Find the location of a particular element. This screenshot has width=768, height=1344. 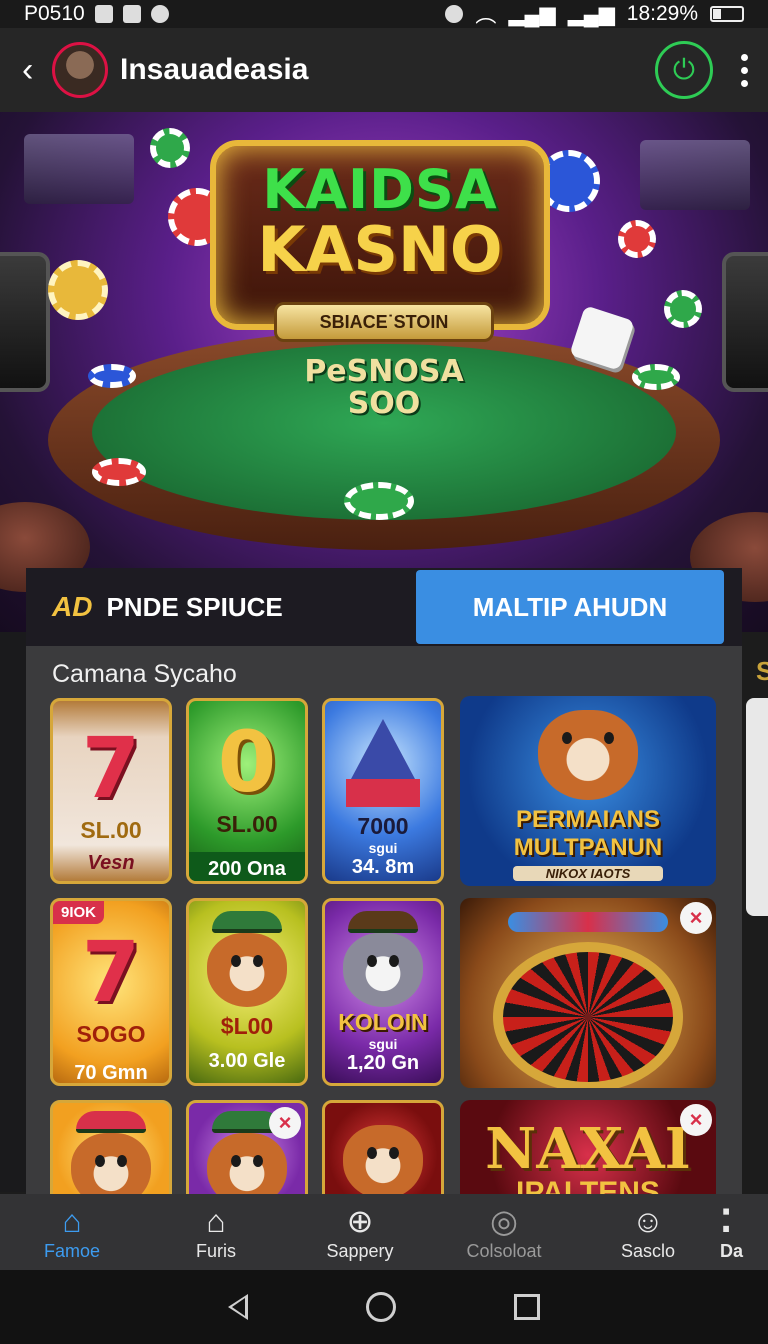

slot-machine-right is located at coordinates (745, 322).